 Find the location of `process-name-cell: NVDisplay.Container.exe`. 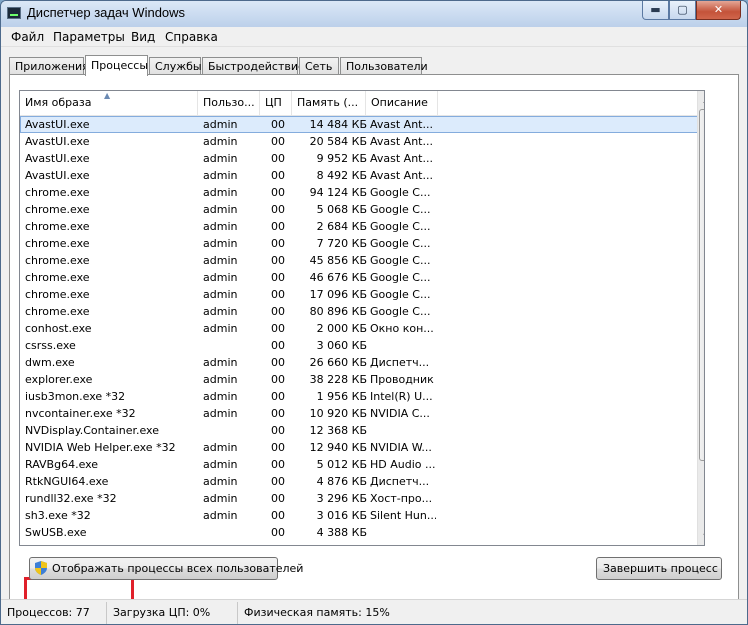

process-name-cell: NVDisplay.Container.exe is located at coordinates (92, 430).